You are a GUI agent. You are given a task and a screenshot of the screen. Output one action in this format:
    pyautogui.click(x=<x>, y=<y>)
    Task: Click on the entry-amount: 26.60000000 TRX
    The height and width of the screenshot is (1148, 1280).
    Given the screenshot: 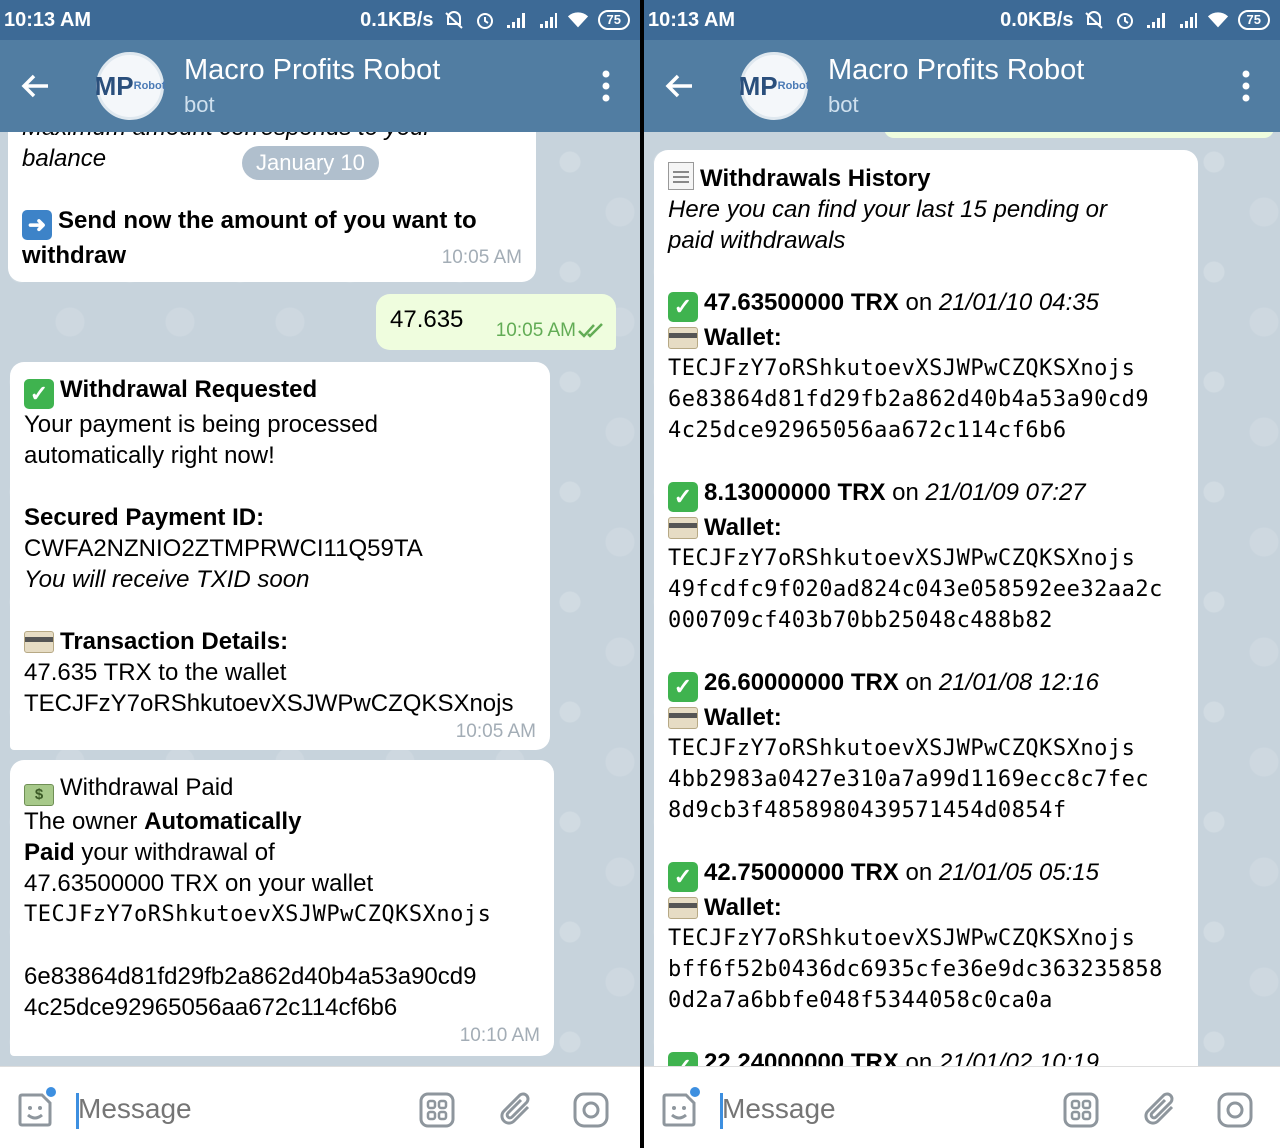 What is the action you would take?
    pyautogui.click(x=801, y=682)
    